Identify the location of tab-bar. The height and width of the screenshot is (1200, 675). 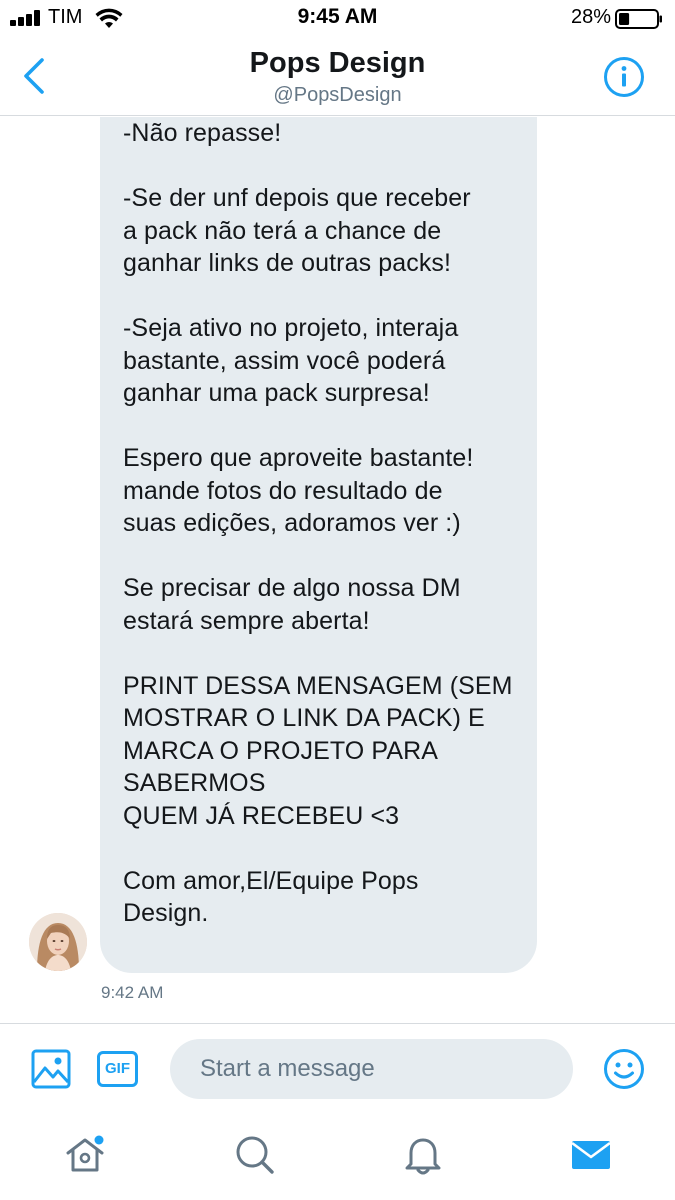
(337, 1155).